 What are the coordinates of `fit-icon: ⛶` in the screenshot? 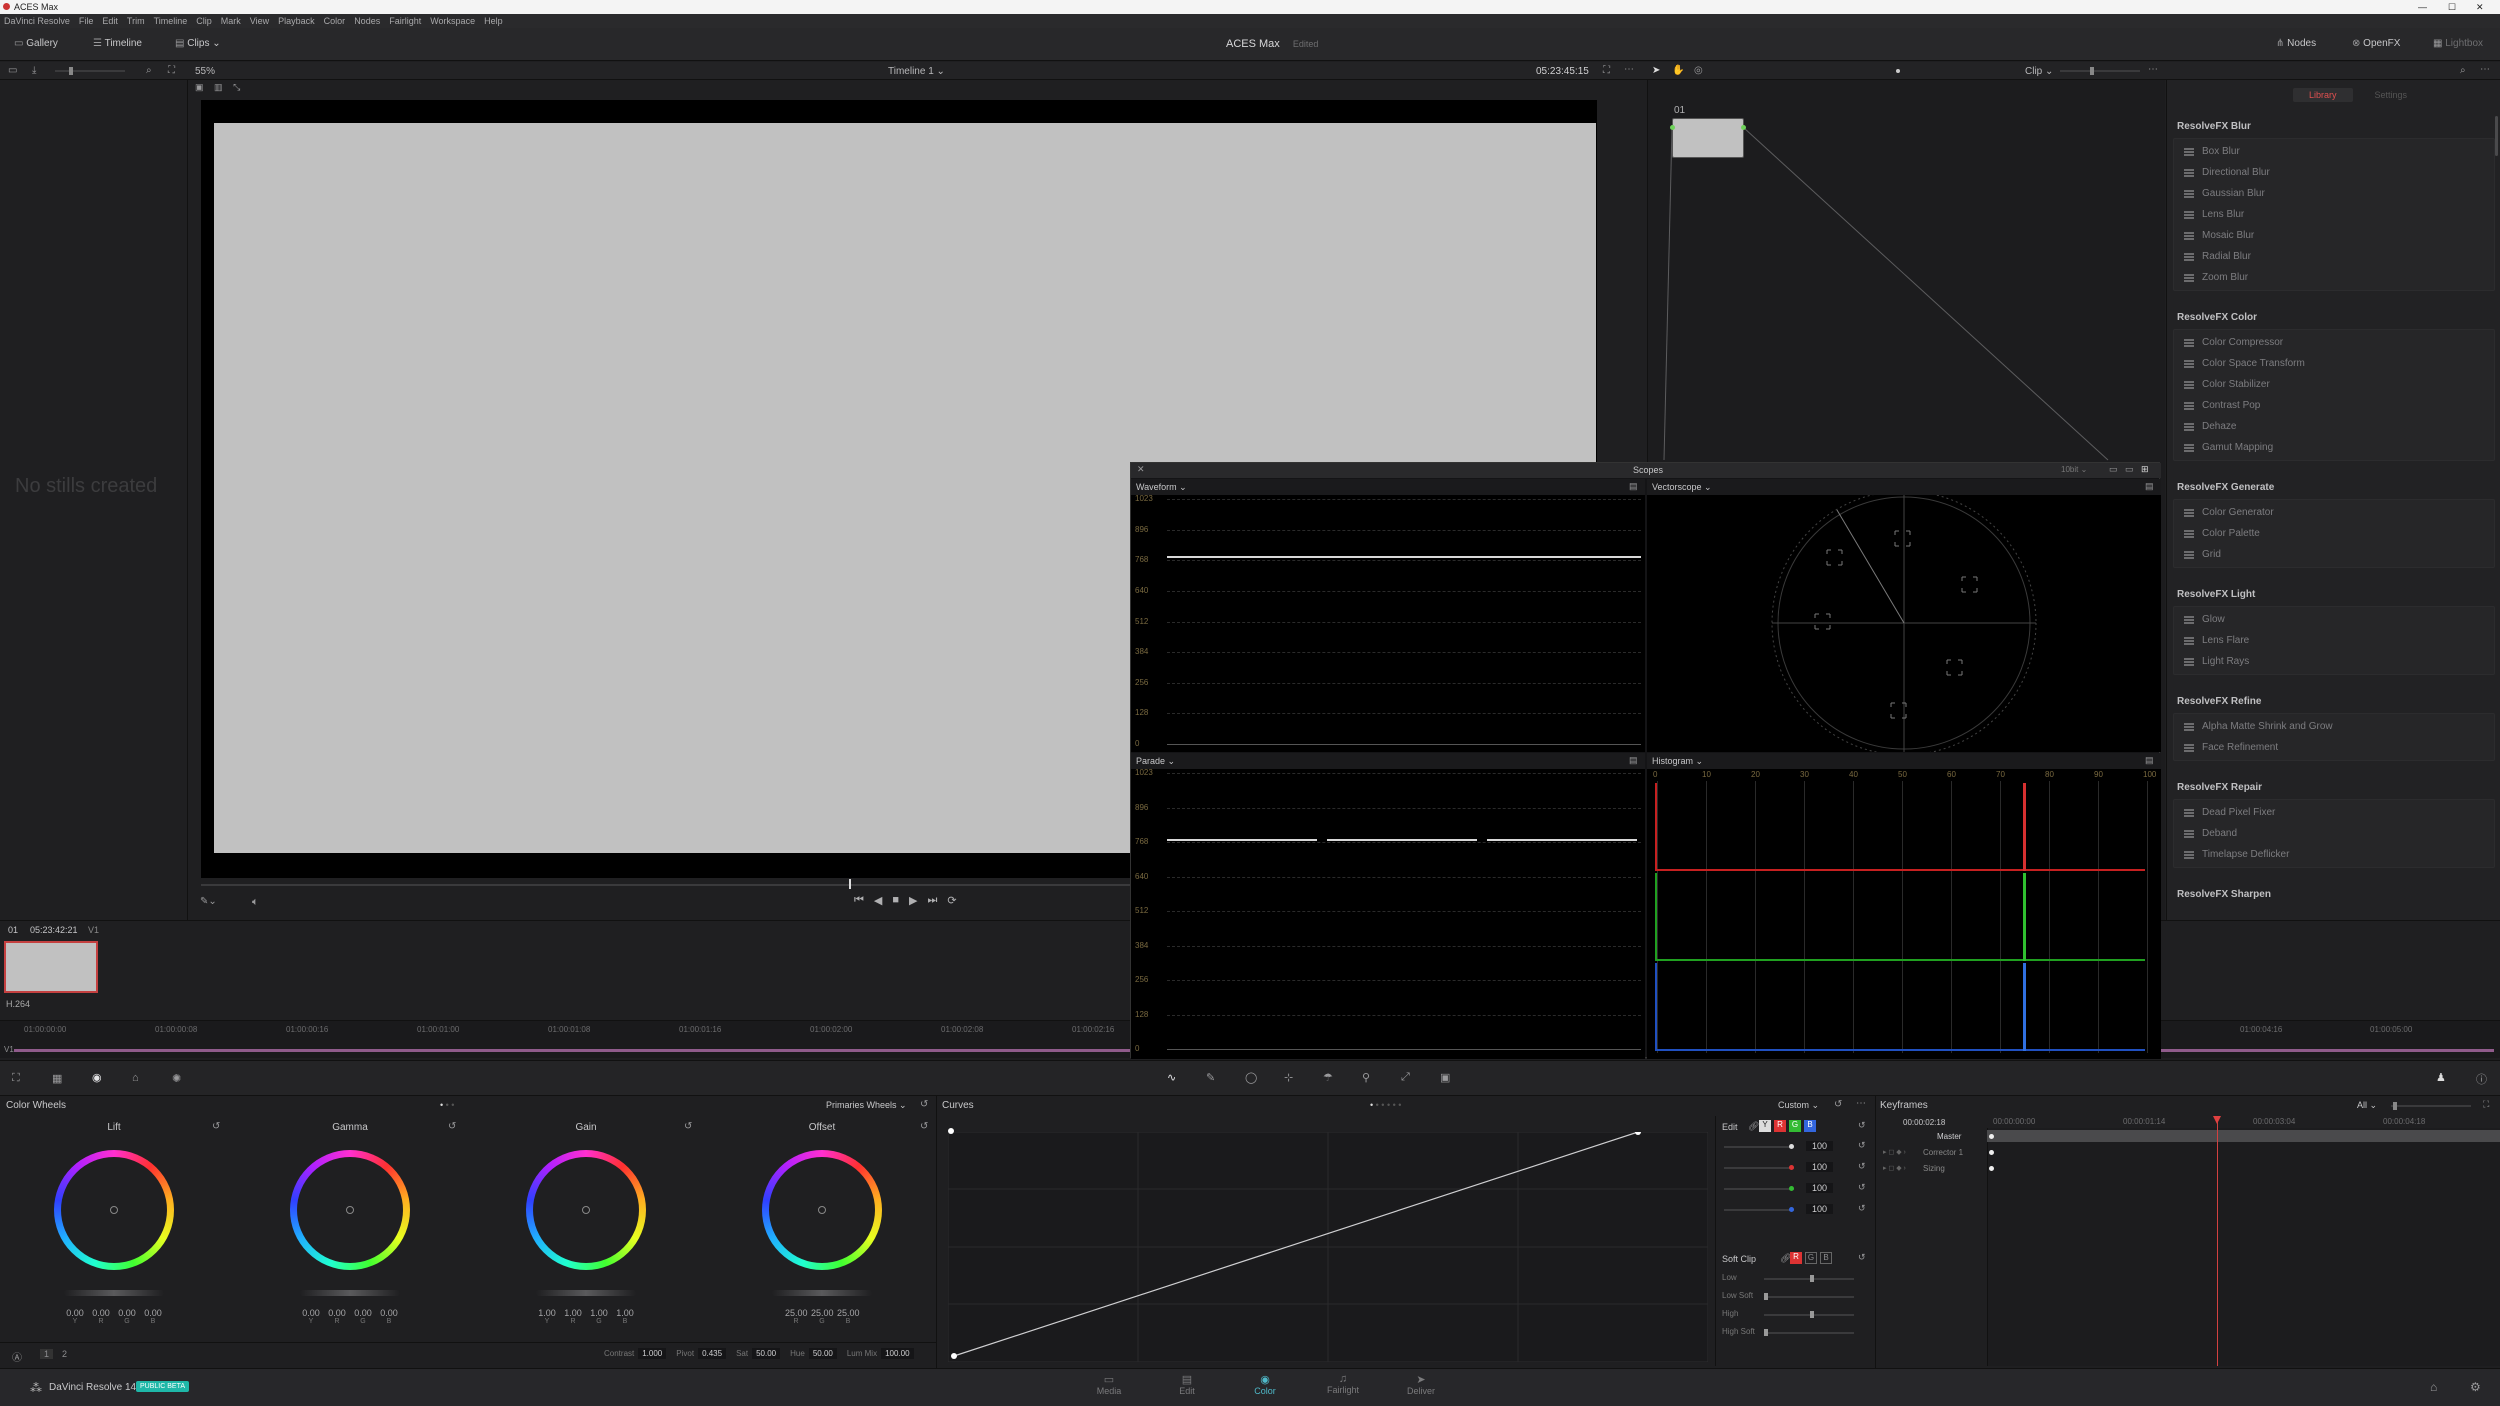 It's located at (171, 70).